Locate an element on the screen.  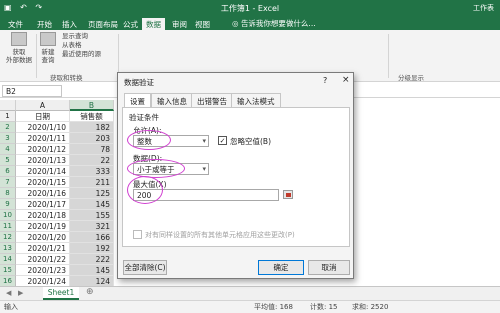
sales-cell: 211 is located at coordinates (92, 182).